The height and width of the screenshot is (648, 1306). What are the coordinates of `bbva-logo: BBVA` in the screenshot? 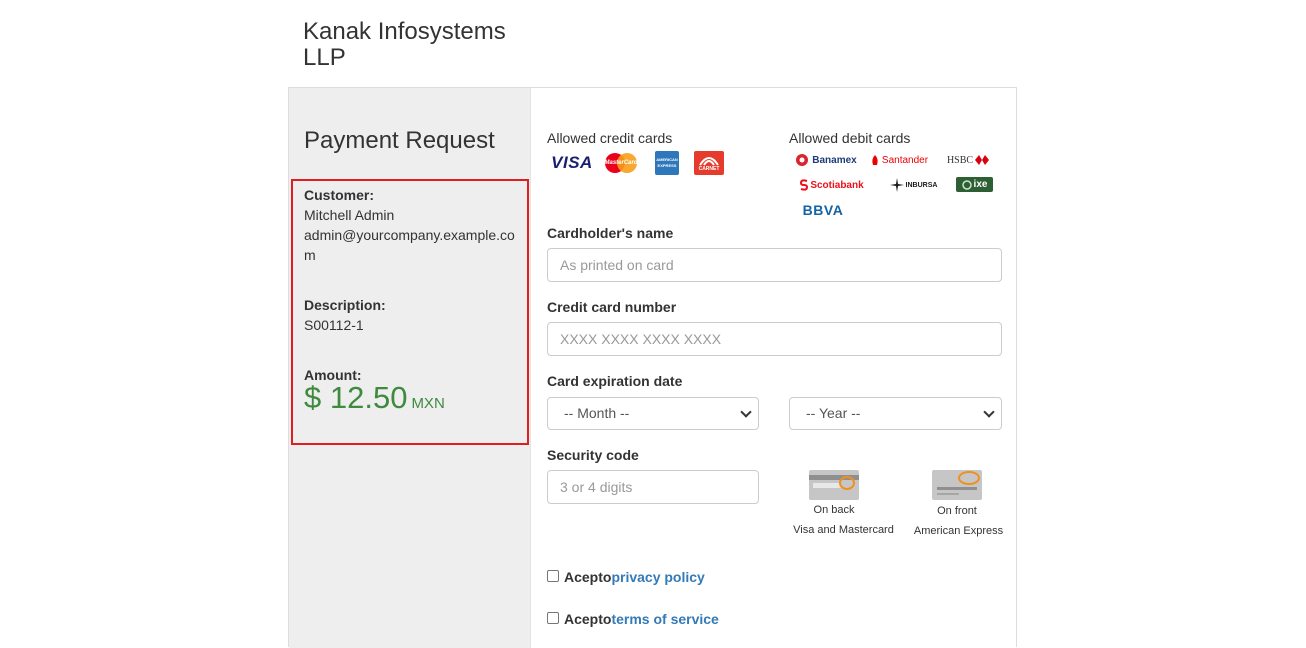 It's located at (823, 209).